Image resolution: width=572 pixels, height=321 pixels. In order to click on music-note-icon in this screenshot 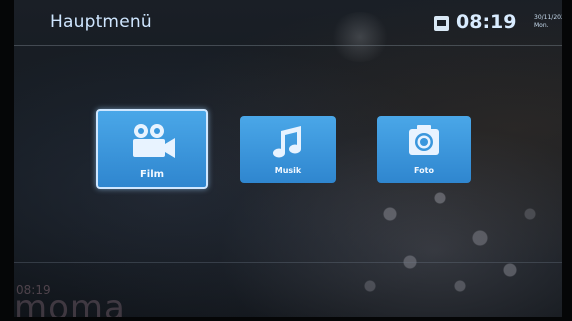, I will do `click(287, 142)`.